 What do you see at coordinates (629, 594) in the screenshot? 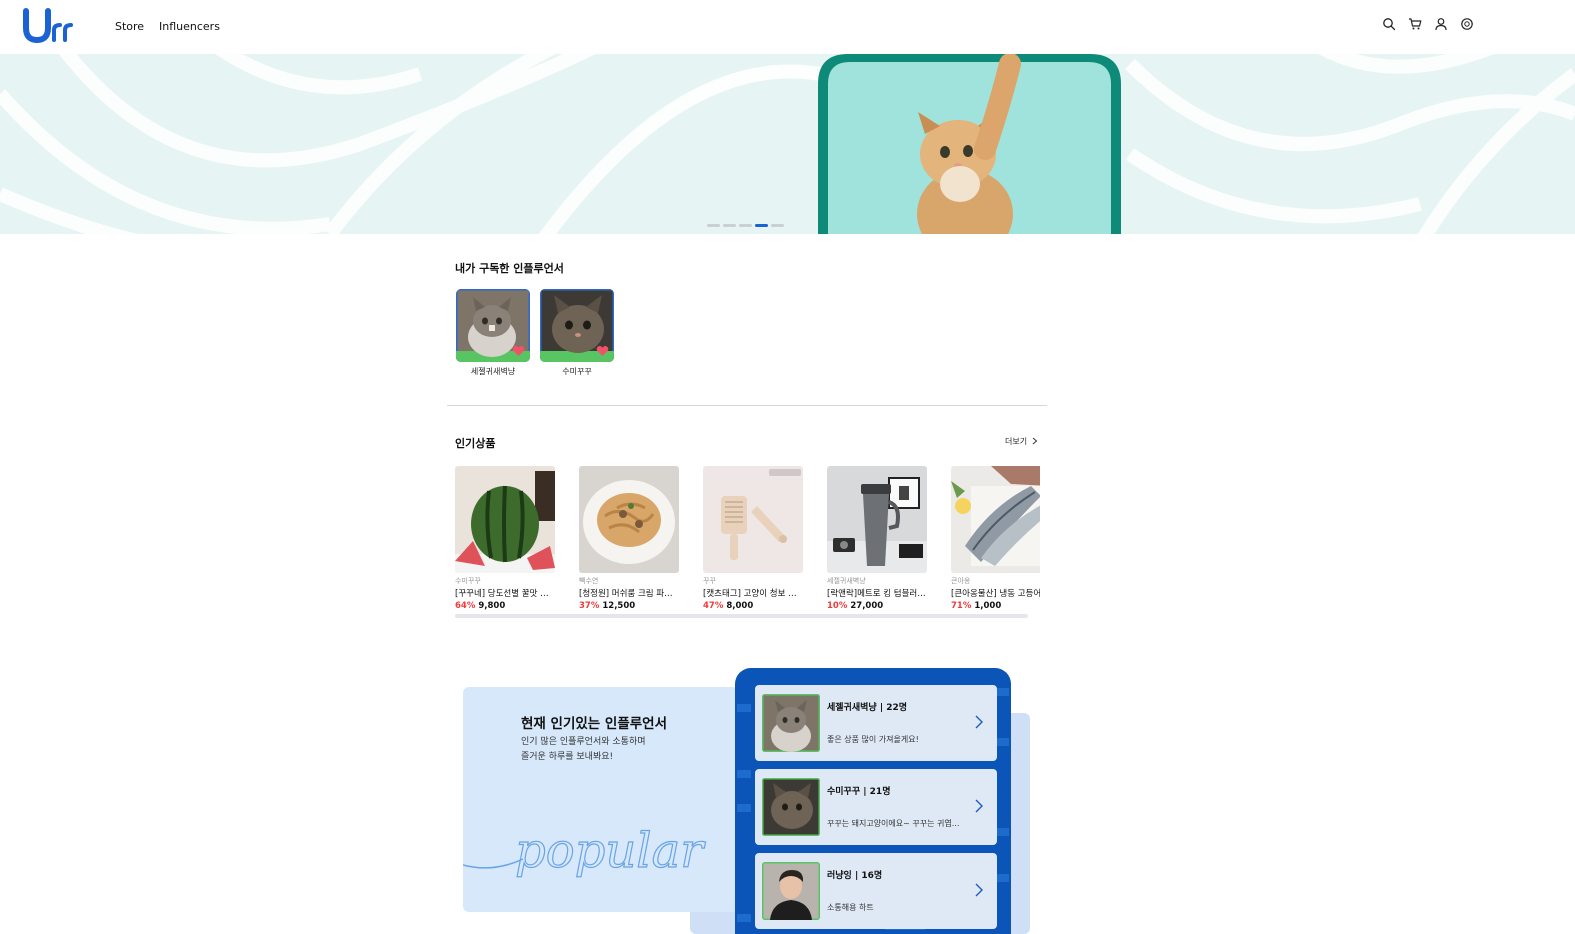
I see `product-name: [청정원] 머쉬룸 크림 파스타` at bounding box center [629, 594].